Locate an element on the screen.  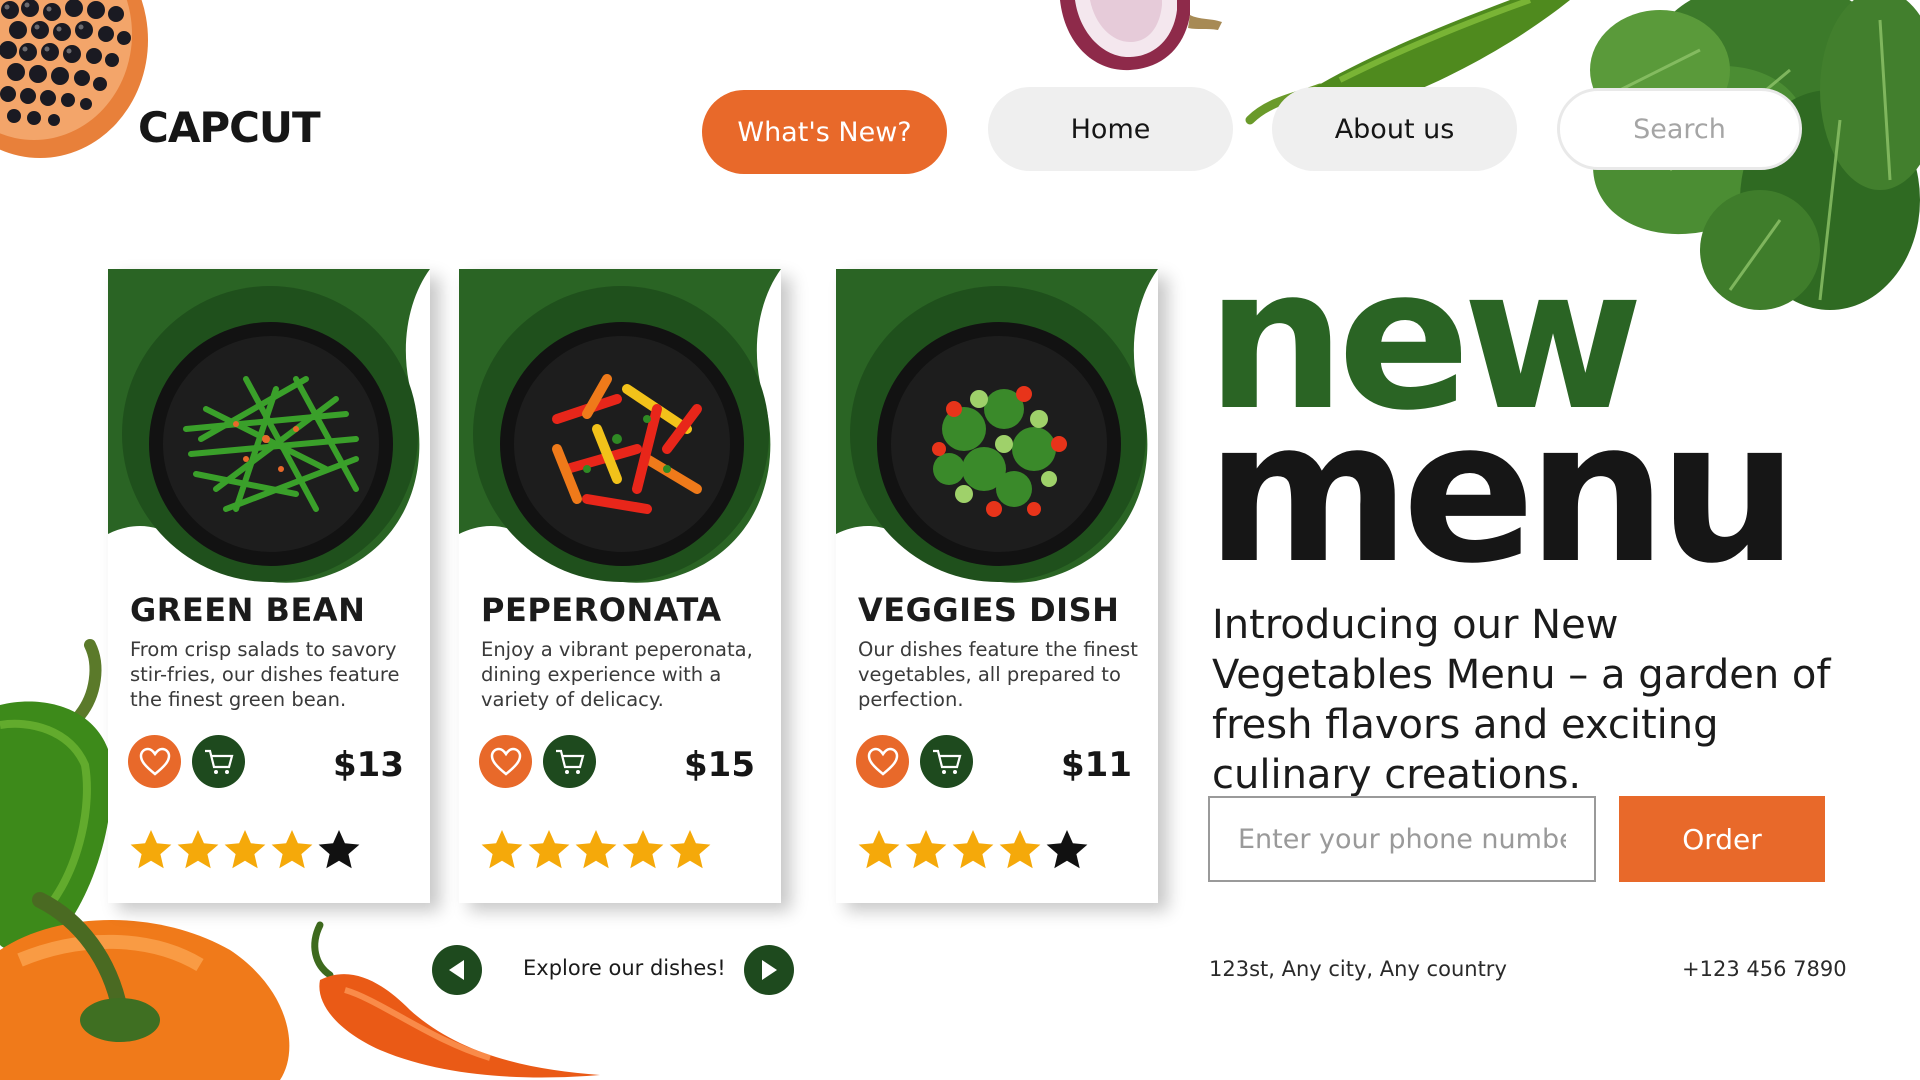
berries-bowl-image is located at coordinates (74, 79).